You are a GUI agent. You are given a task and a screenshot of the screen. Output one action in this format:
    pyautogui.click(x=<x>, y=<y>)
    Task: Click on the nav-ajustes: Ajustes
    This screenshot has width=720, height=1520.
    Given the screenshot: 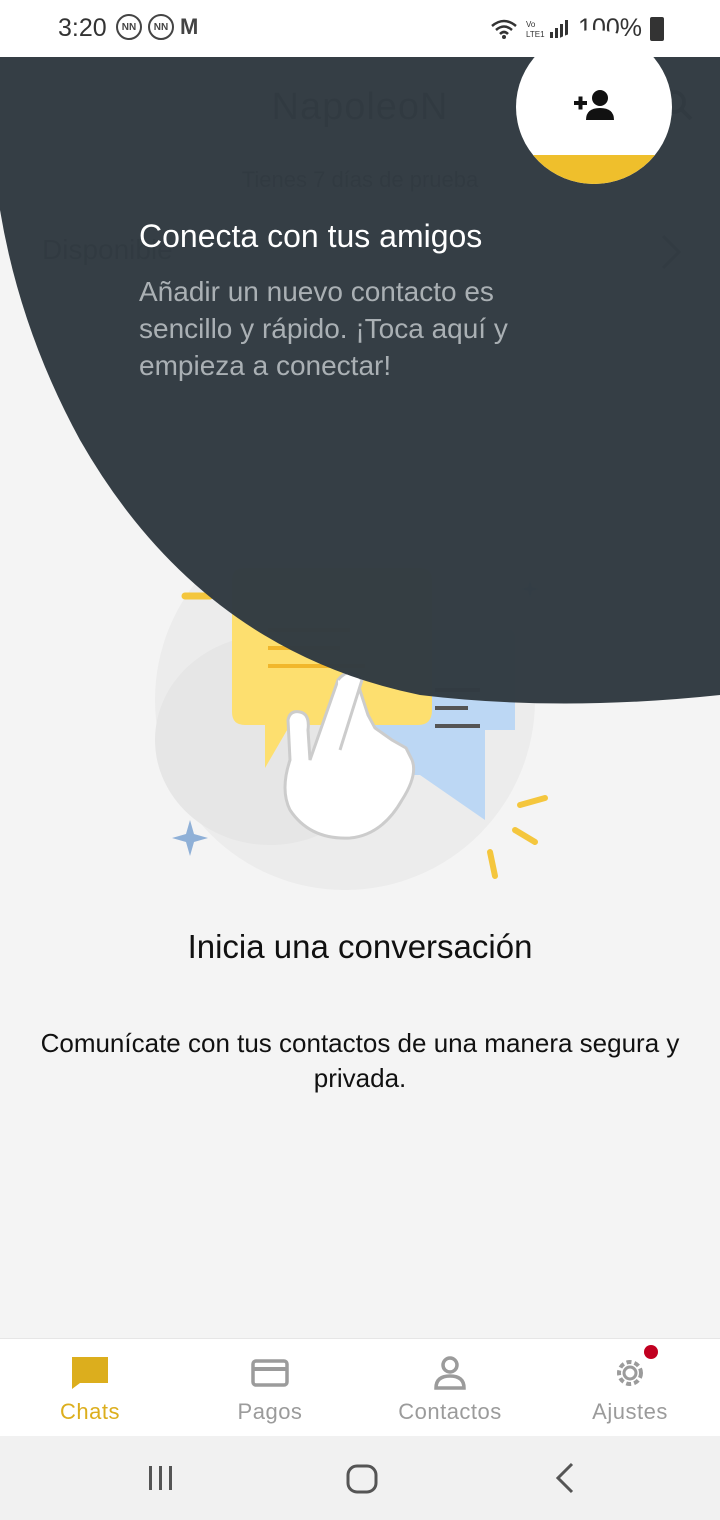 What is the action you would take?
    pyautogui.click(x=630, y=1388)
    